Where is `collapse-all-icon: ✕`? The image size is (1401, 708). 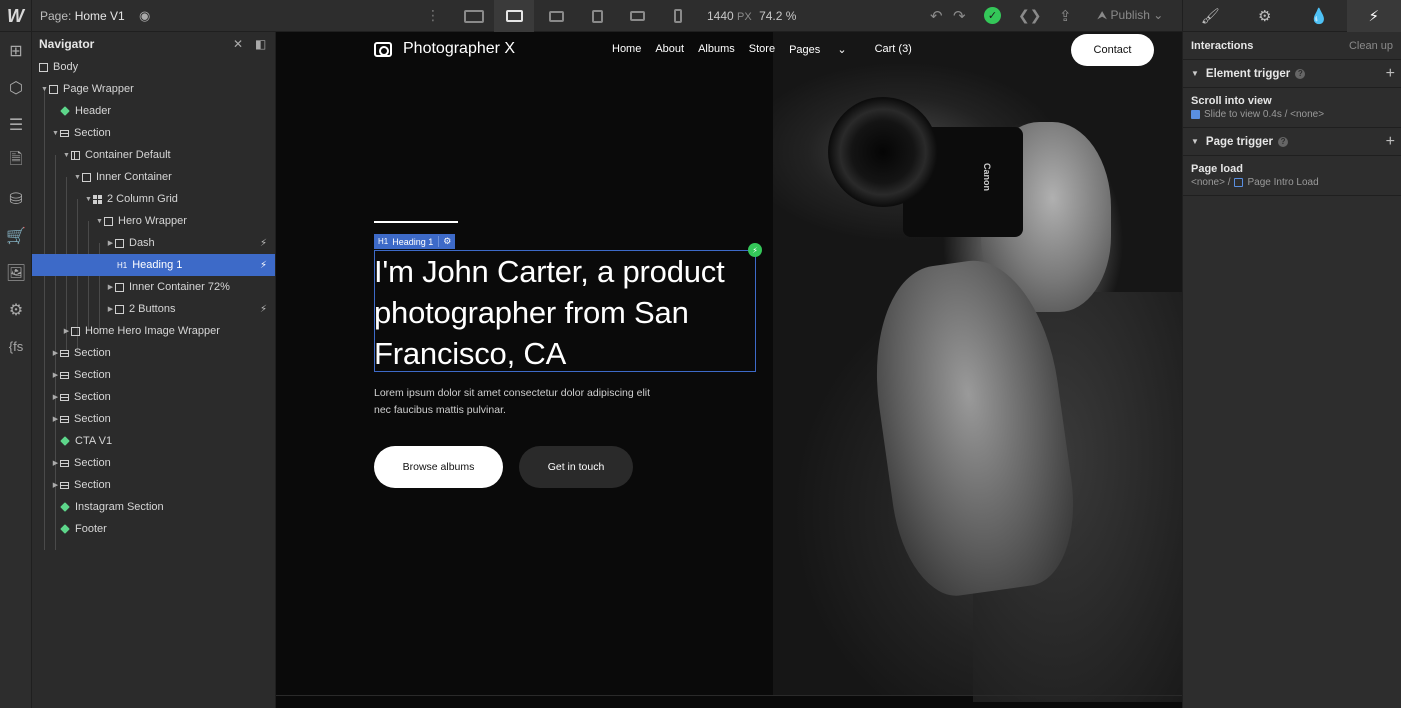
collapse-all-icon: ✕ is located at coordinates (238, 44).